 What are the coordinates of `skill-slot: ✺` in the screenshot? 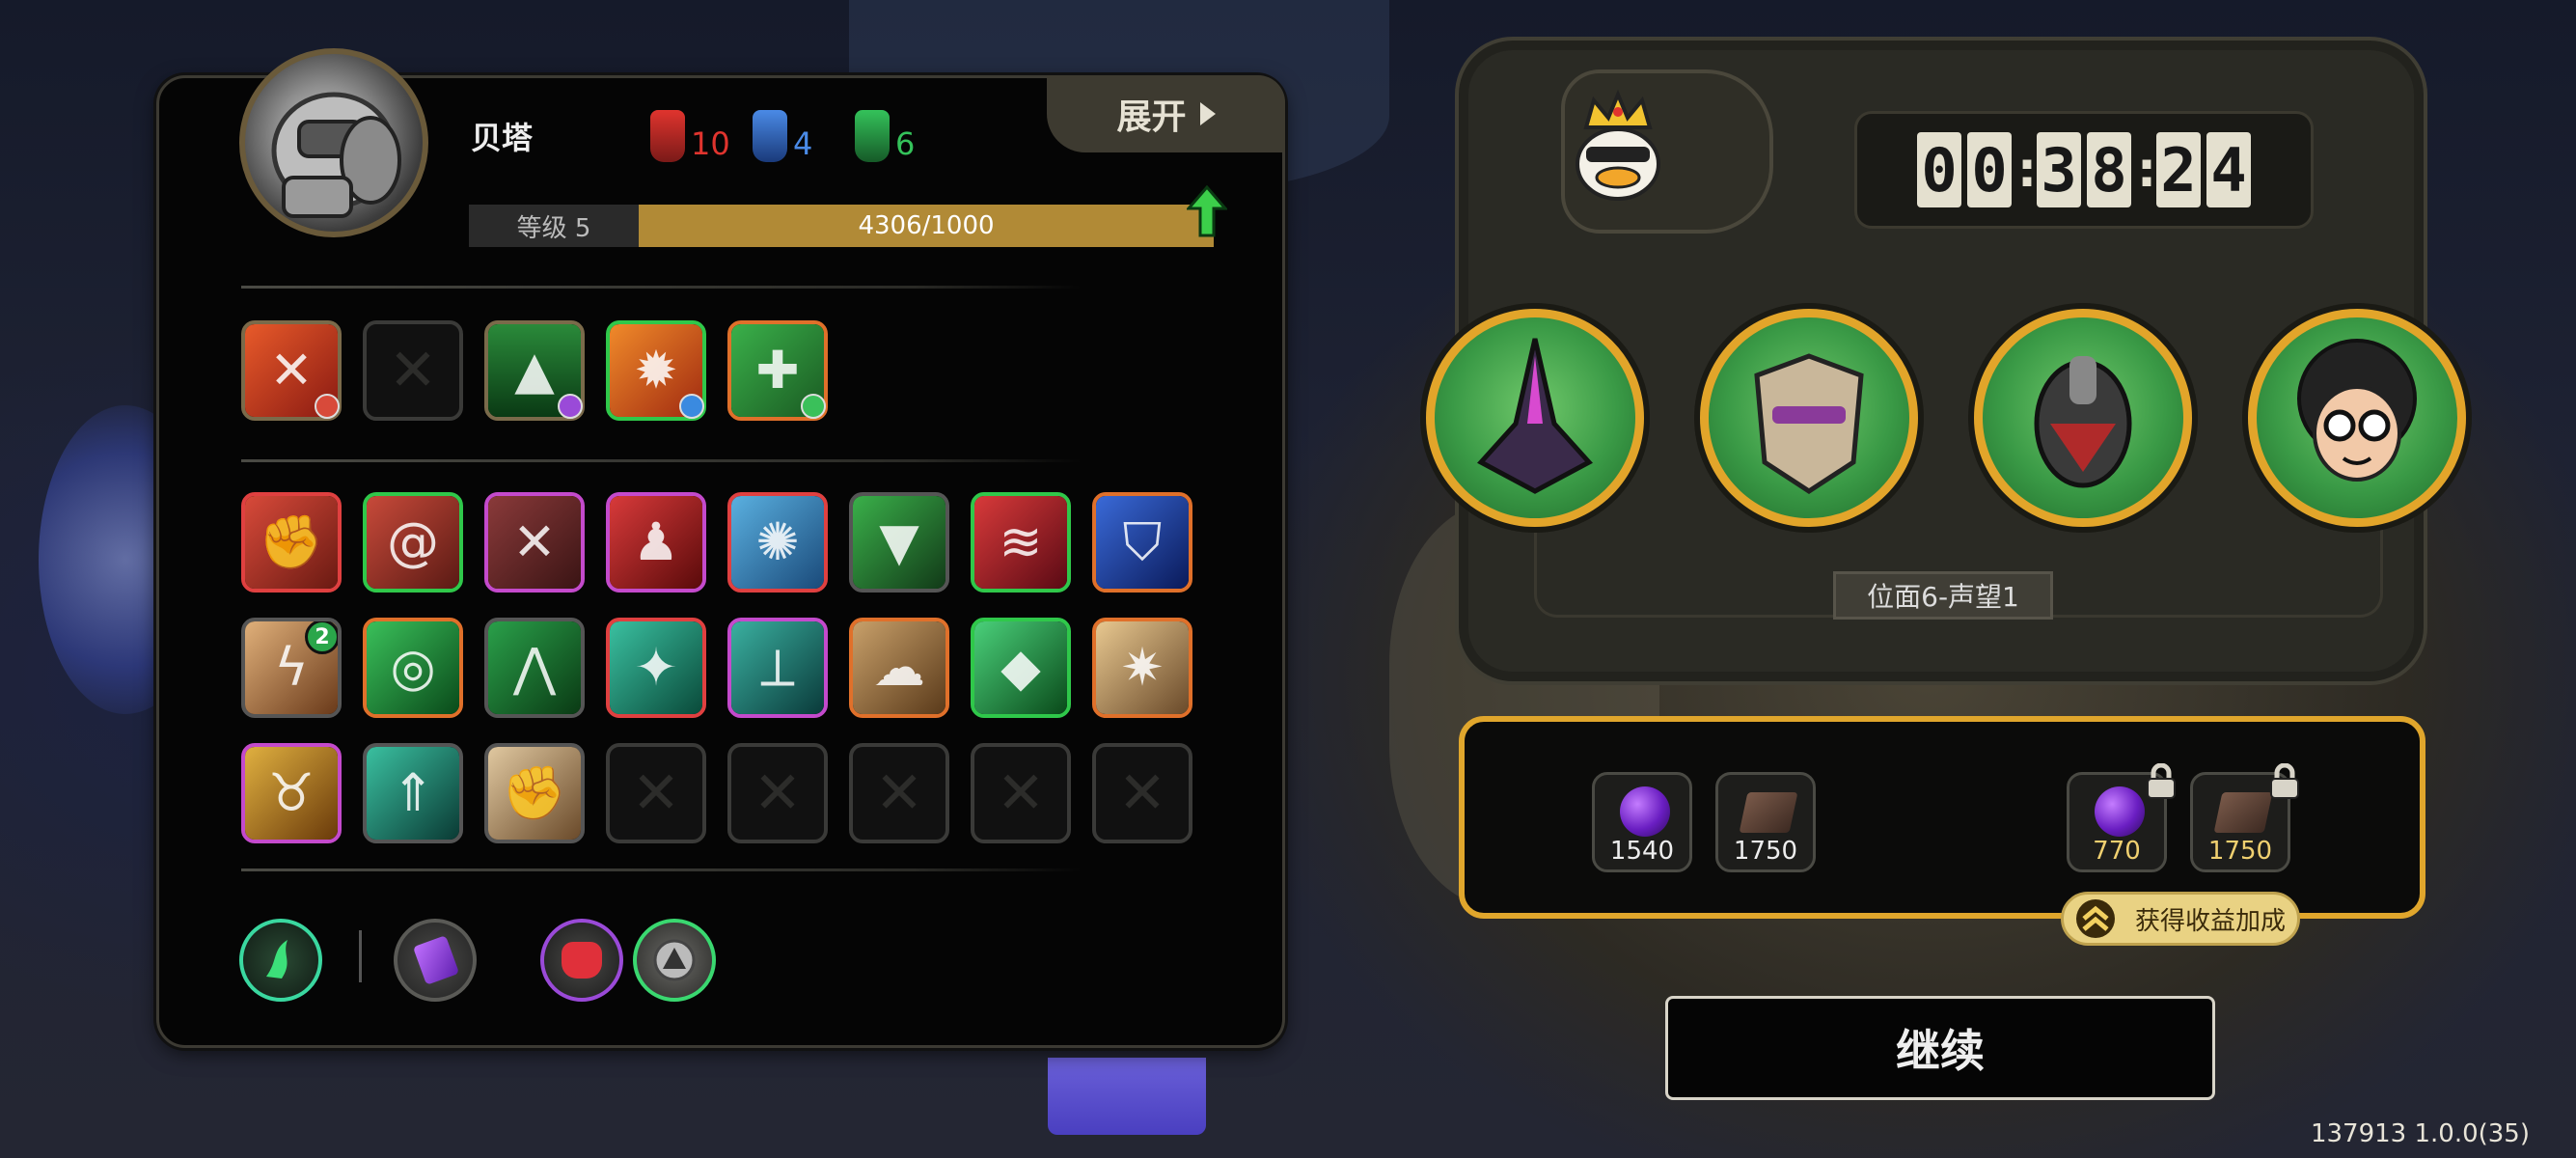 It's located at (778, 542).